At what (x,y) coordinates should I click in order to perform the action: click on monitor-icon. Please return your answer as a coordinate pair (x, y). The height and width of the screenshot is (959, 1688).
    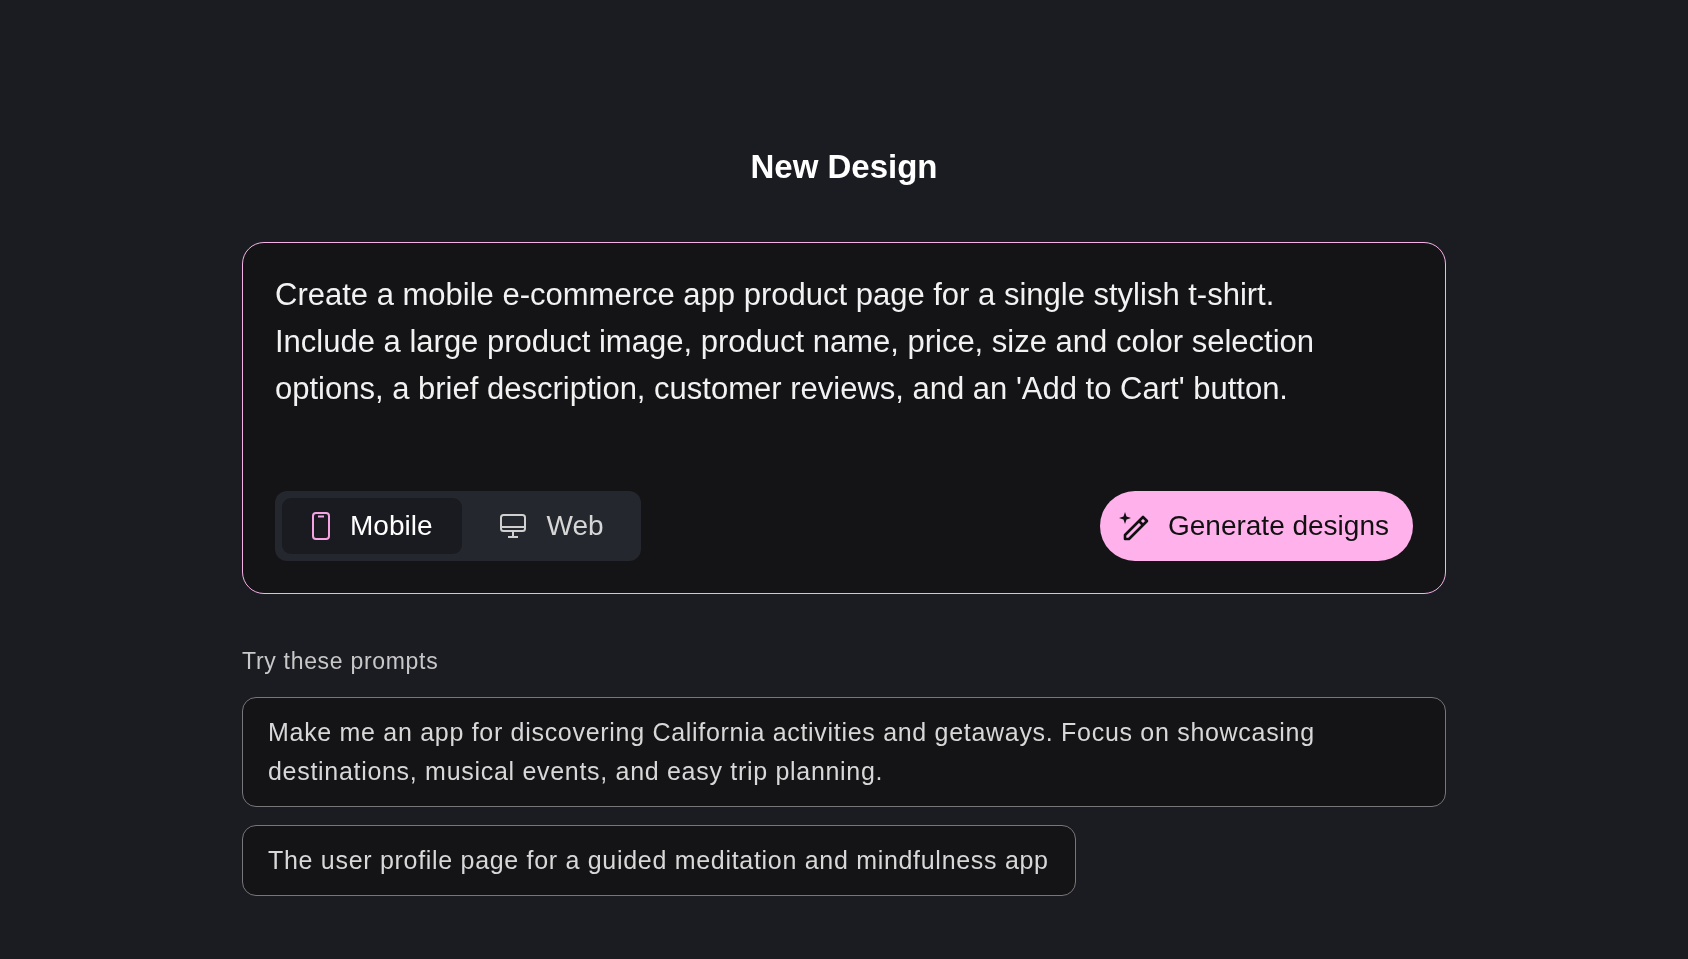
    Looking at the image, I should click on (513, 526).